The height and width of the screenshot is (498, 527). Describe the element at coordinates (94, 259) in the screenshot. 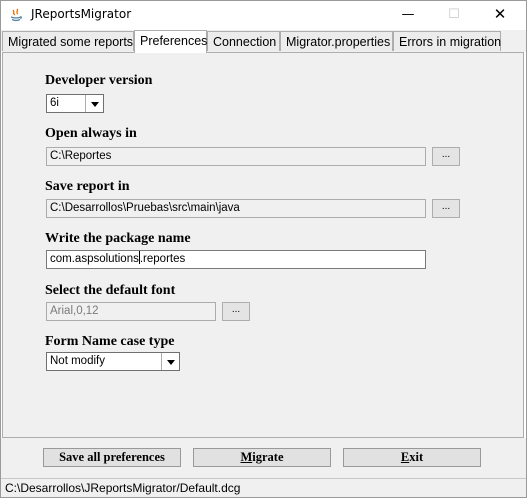

I see `package-name-text-before-caret: com.aspsolutions` at that location.